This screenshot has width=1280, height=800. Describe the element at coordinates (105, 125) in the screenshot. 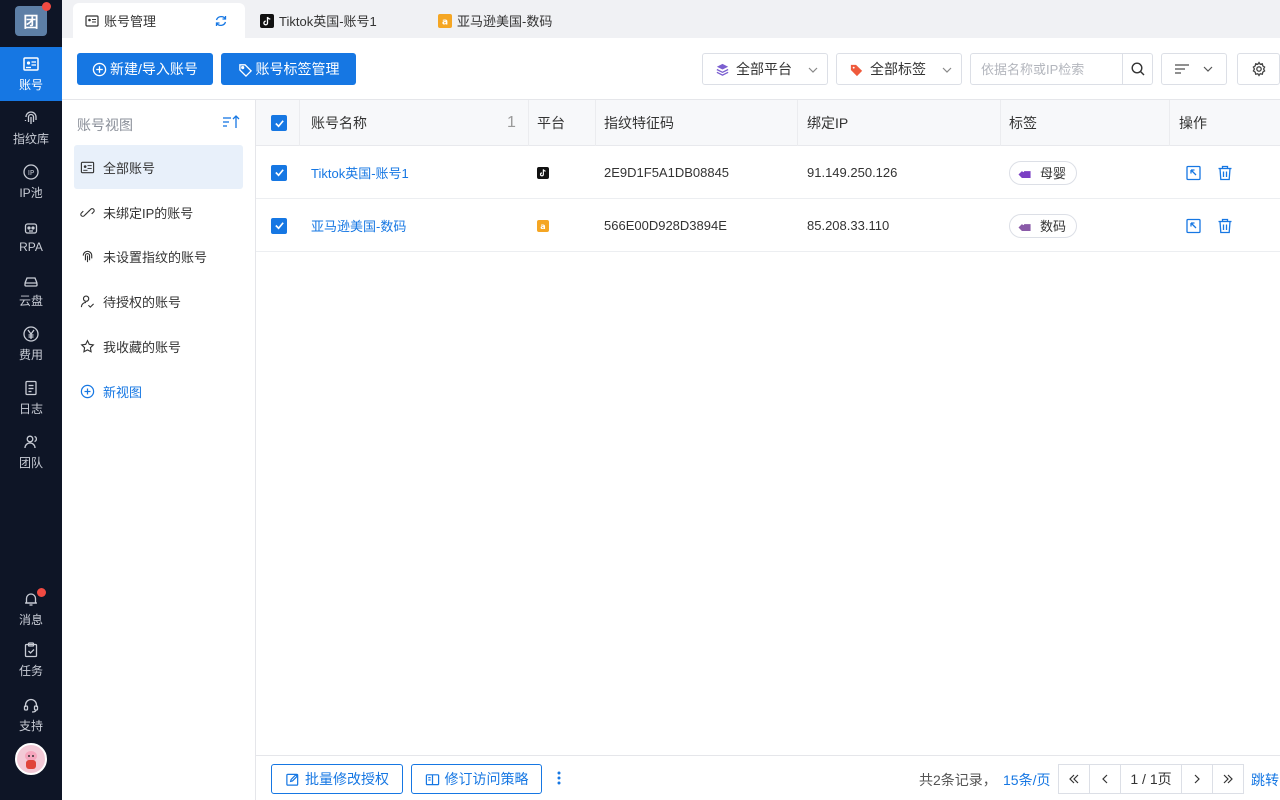

I see `views-title: 账号视图` at that location.